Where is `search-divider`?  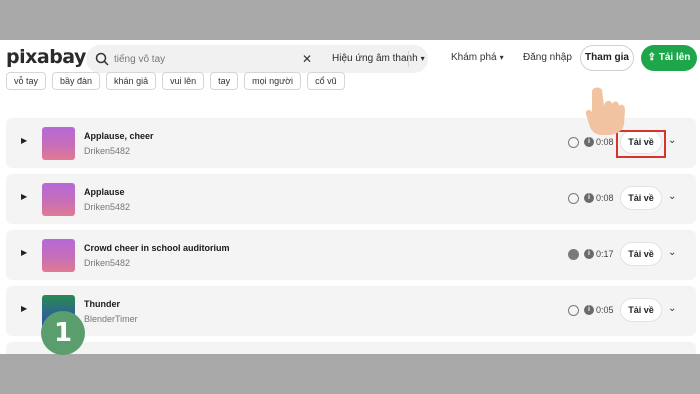 search-divider is located at coordinates (408, 59).